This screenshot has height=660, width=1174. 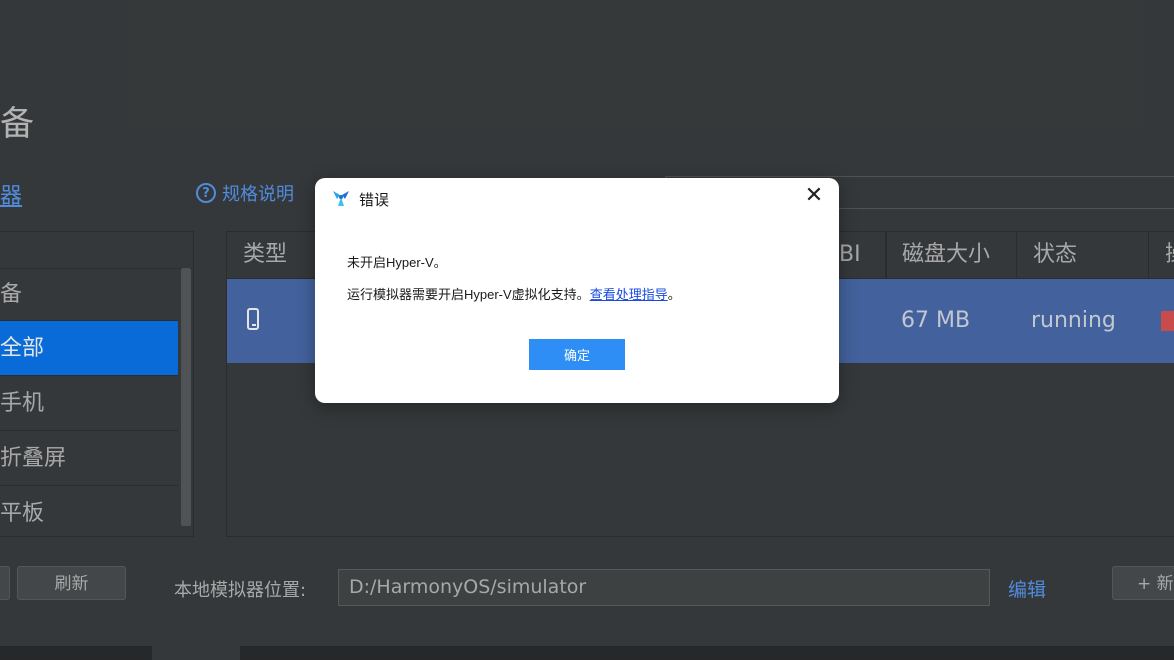 What do you see at coordinates (374, 200) in the screenshot?
I see `dialog-title: 错误` at bounding box center [374, 200].